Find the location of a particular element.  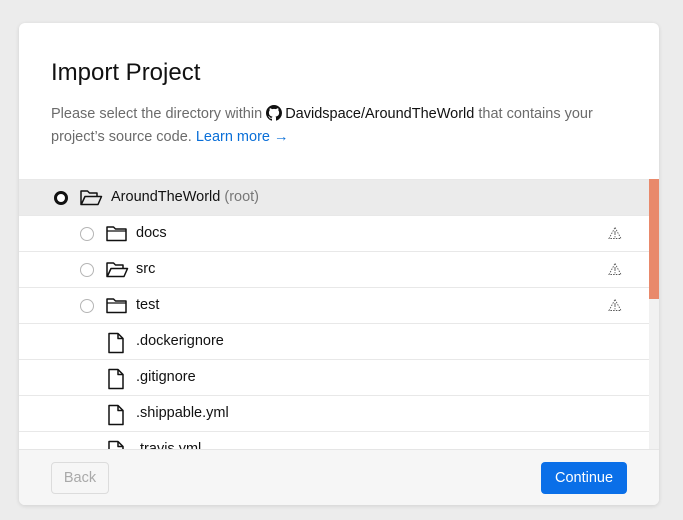

tree-row-label: .travis.yml is located at coordinates (169, 445).